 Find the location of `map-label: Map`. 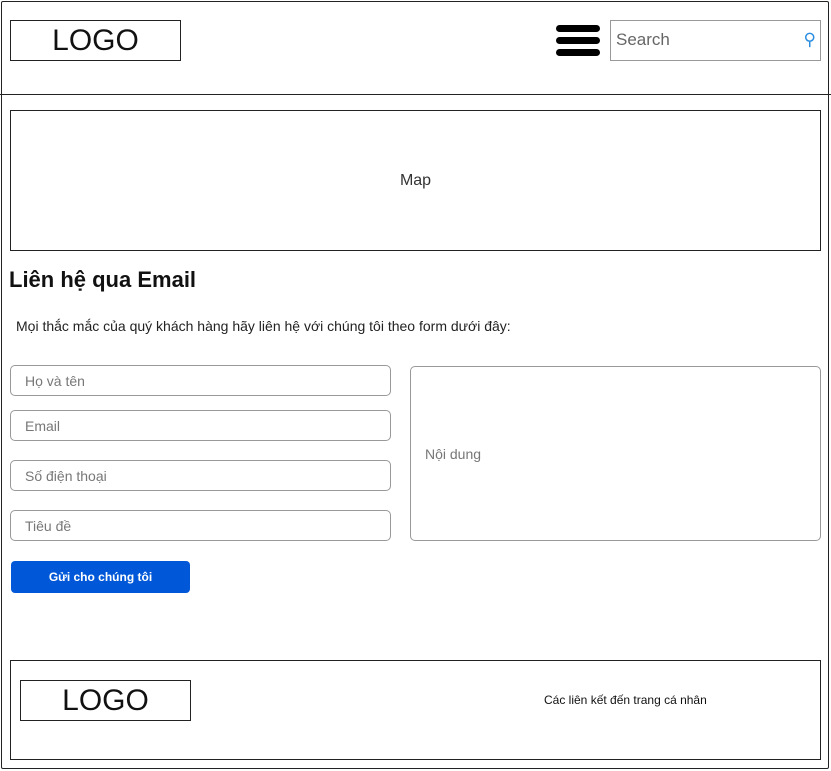

map-label: Map is located at coordinates (415, 180).